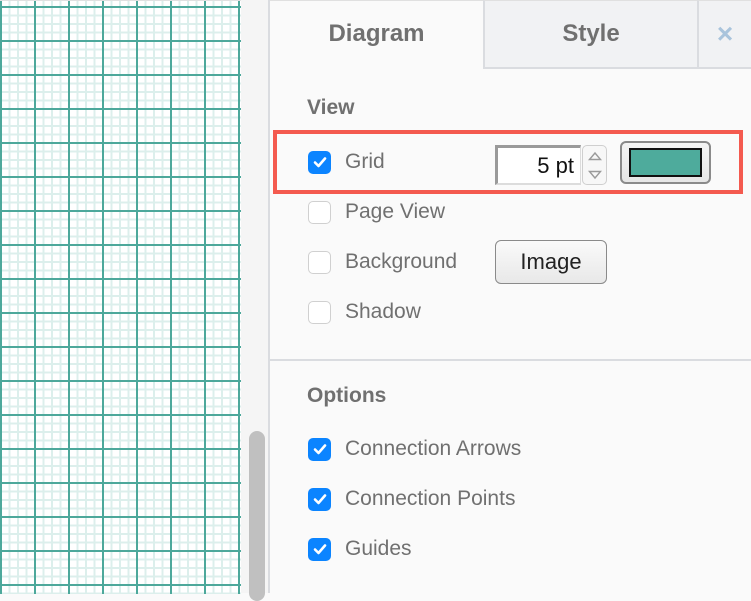  Describe the element at coordinates (319, 312) in the screenshot. I see `shadow-checkbox` at that location.